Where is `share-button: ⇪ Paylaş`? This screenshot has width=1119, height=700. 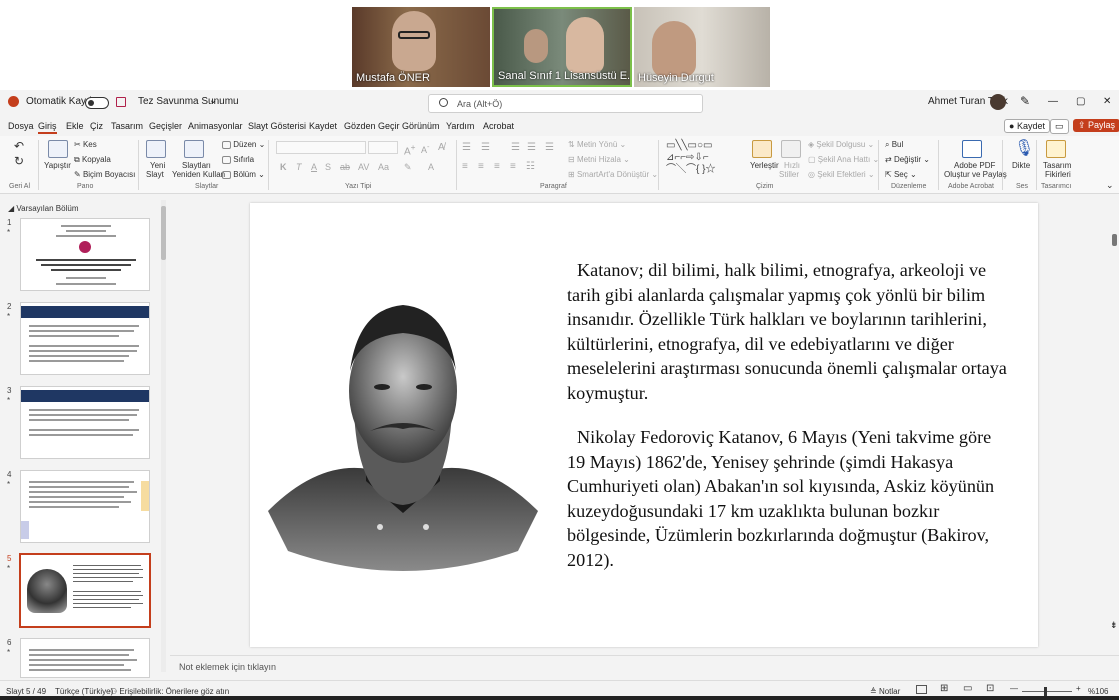 share-button: ⇪ Paylaş is located at coordinates (1096, 125).